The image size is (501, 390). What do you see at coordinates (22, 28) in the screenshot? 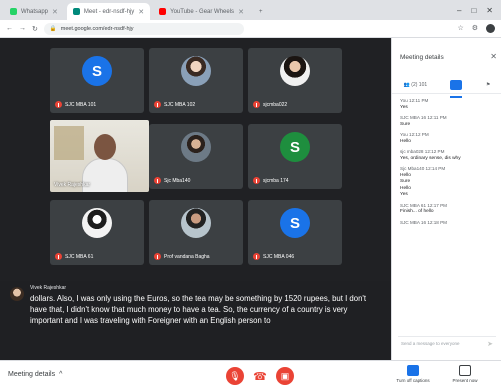
I see `forward-icon: →` at bounding box center [22, 28].